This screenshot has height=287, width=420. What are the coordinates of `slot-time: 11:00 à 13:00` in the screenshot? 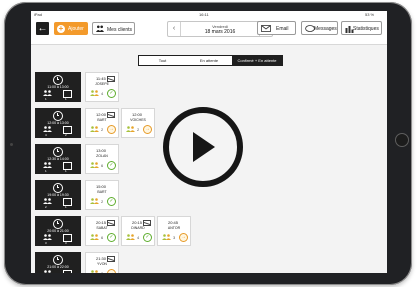 It's located at (58, 87).